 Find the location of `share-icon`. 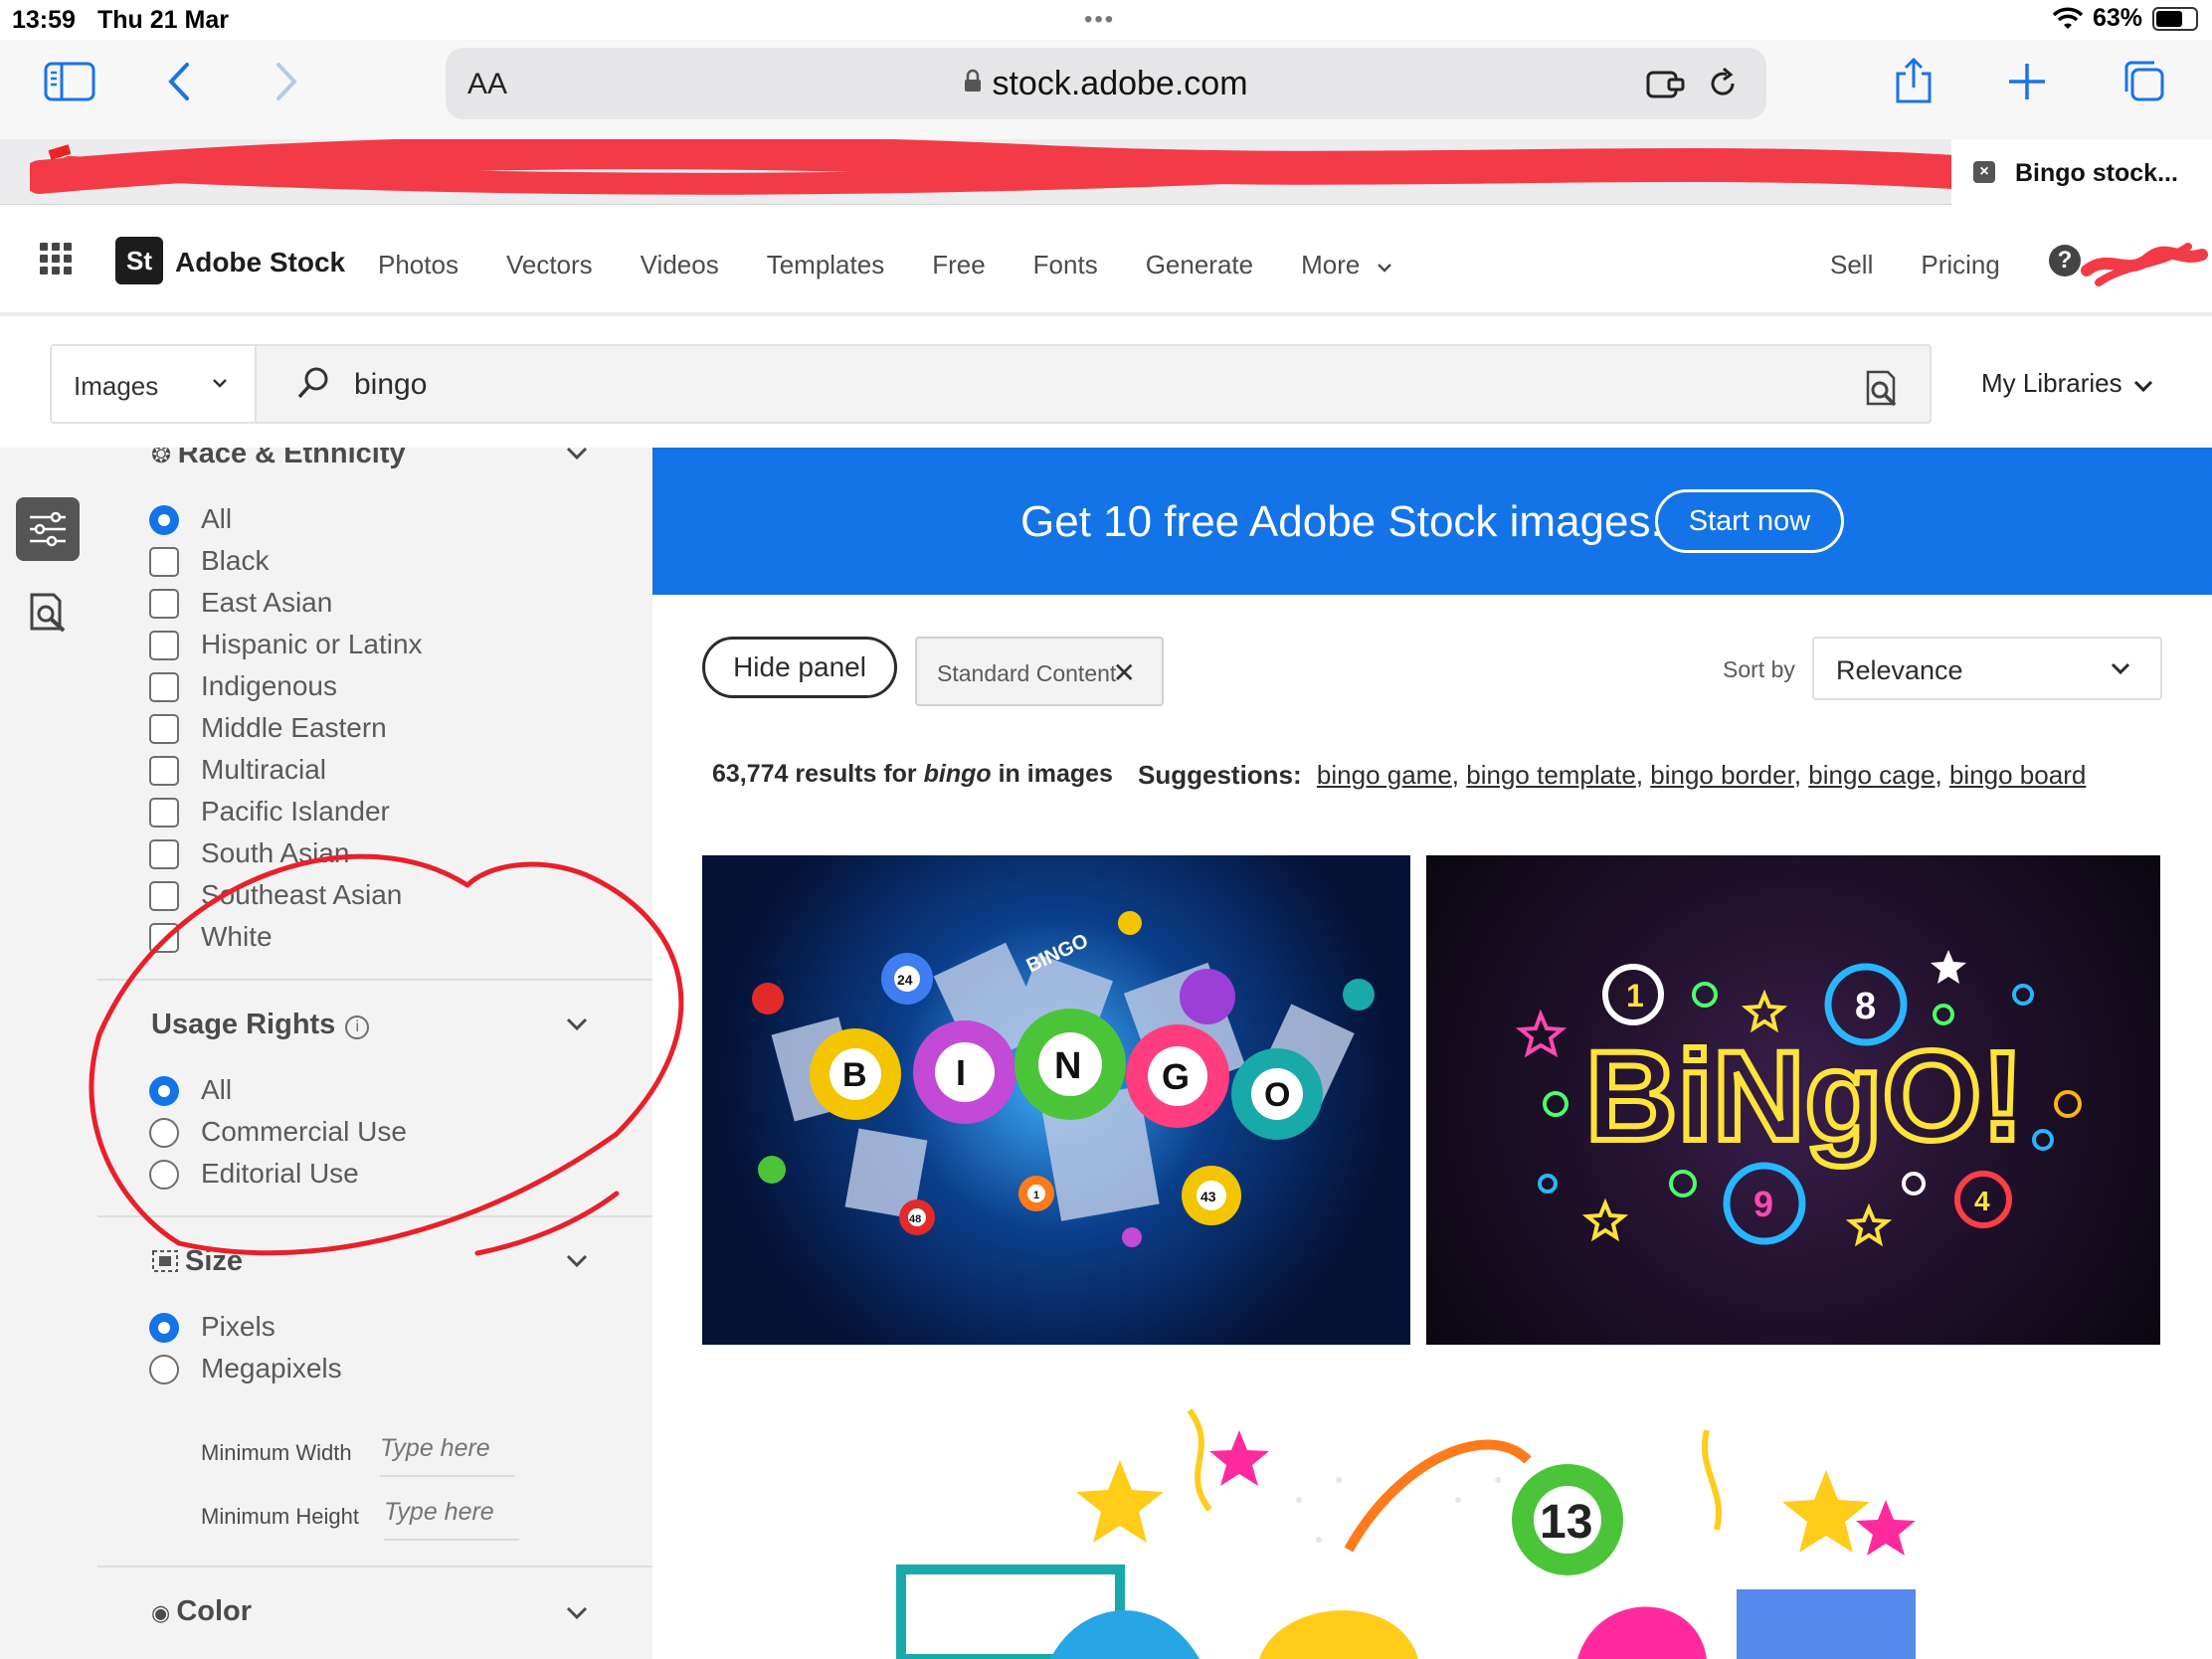

share-icon is located at coordinates (1914, 80).